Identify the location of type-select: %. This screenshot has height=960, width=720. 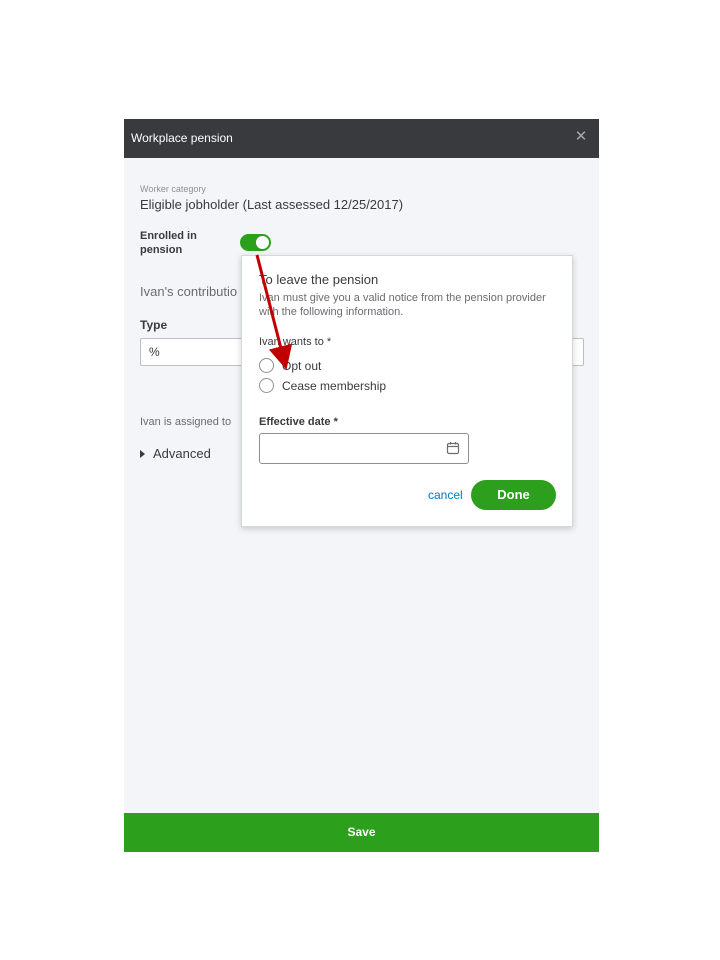
(195, 352).